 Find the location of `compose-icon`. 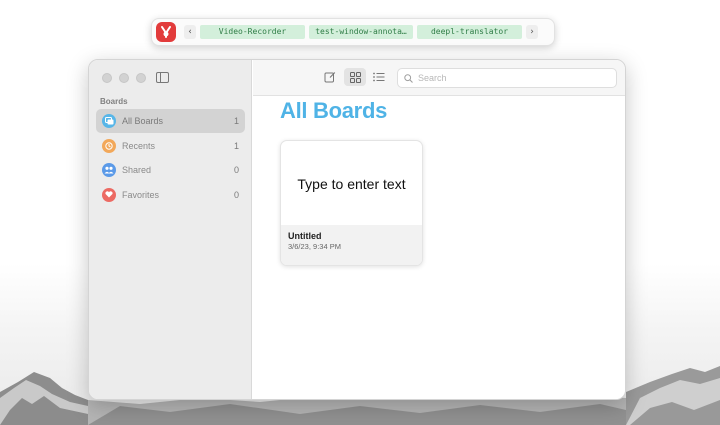

compose-icon is located at coordinates (330, 77).